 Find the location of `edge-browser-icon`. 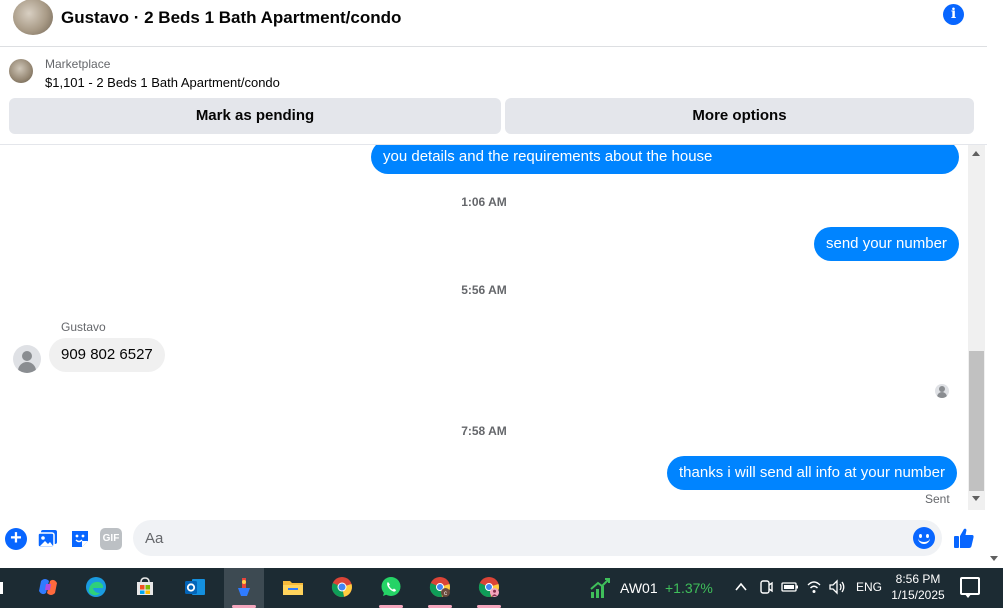

edge-browser-icon is located at coordinates (96, 587).